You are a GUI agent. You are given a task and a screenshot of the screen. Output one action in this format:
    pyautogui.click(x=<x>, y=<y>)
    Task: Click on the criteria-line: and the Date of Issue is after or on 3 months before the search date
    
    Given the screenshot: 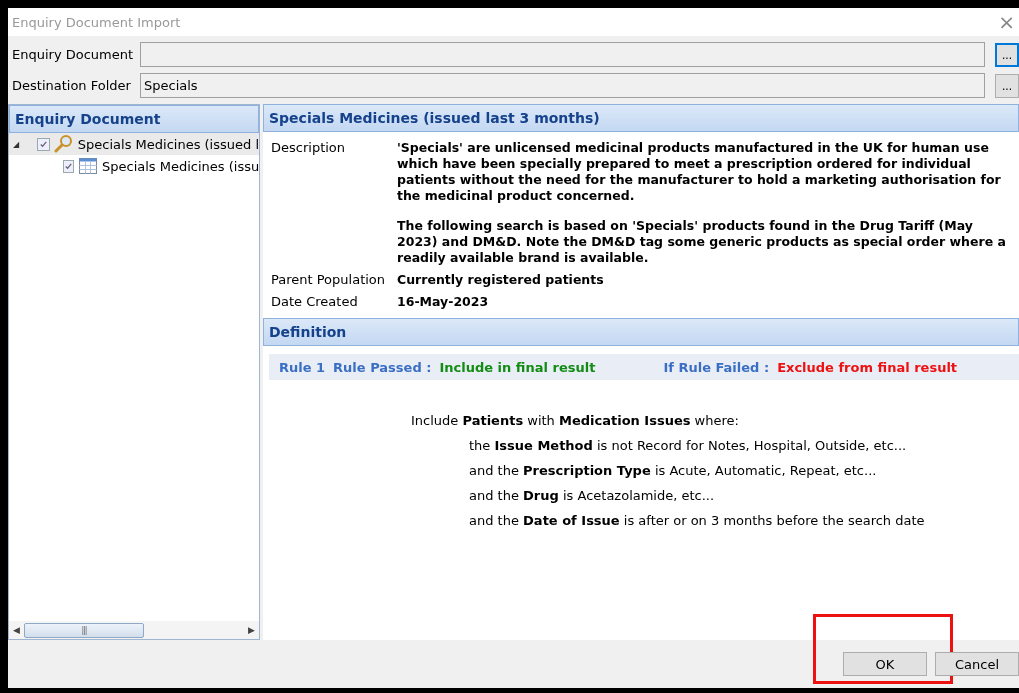 What is the action you would take?
    pyautogui.click(x=697, y=521)
    